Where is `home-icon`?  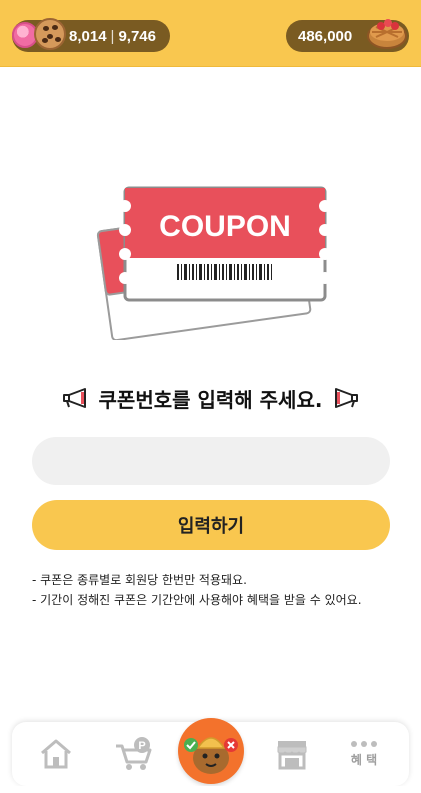
home-icon is located at coordinates (56, 754).